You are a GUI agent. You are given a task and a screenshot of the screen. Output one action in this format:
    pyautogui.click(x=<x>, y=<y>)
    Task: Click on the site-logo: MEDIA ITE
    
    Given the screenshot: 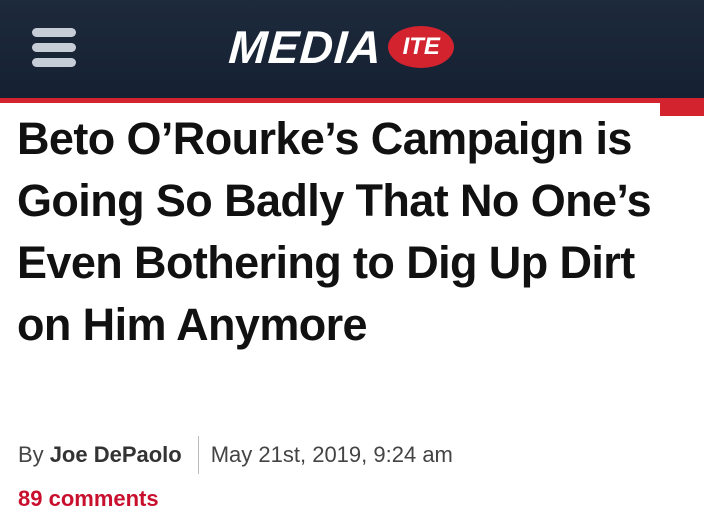 What is the action you would take?
    pyautogui.click(x=341, y=47)
    